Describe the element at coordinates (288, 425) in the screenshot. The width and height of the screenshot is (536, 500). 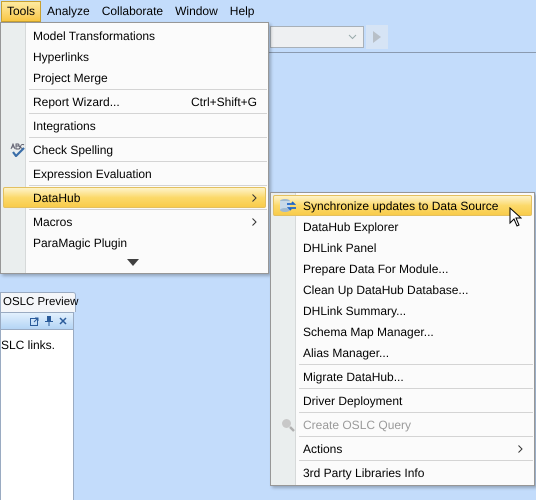
I see `search-icon` at that location.